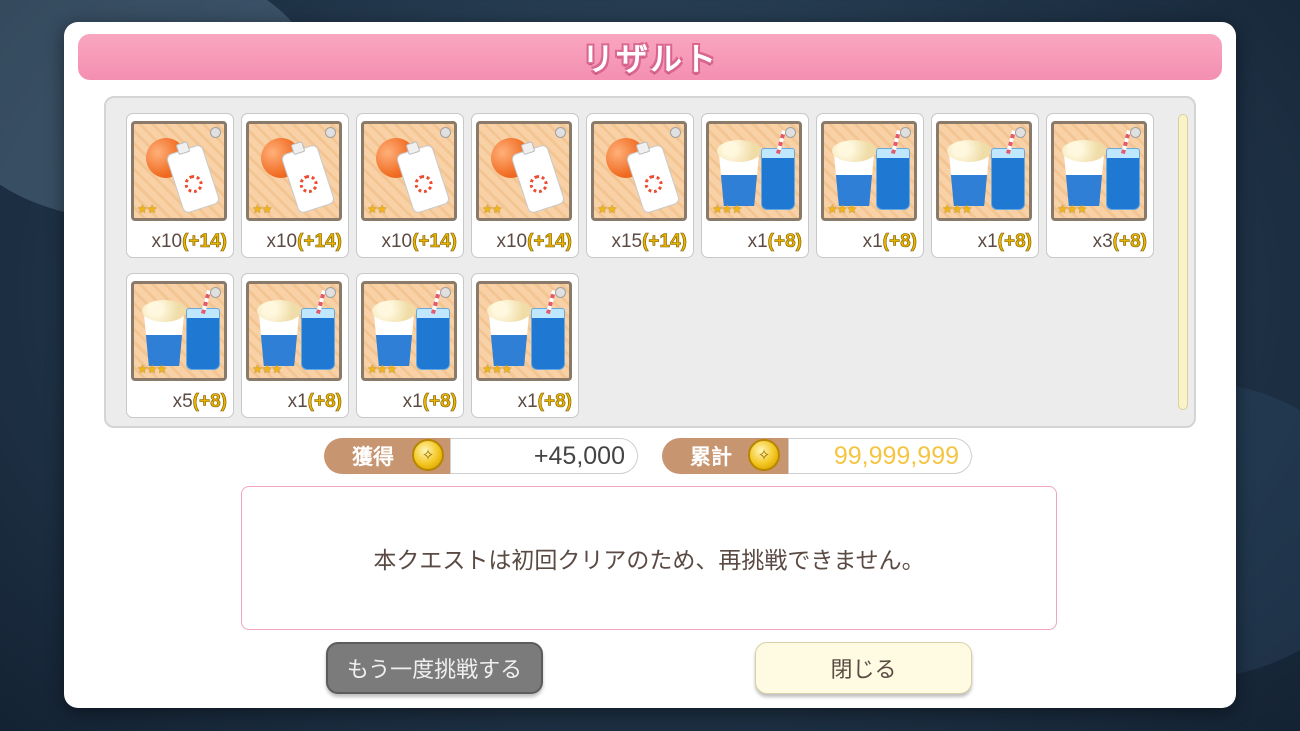 The image size is (1300, 731). Describe the element at coordinates (434, 668) in the screenshot. I see `retry-button: もう一度挑戦する` at that location.